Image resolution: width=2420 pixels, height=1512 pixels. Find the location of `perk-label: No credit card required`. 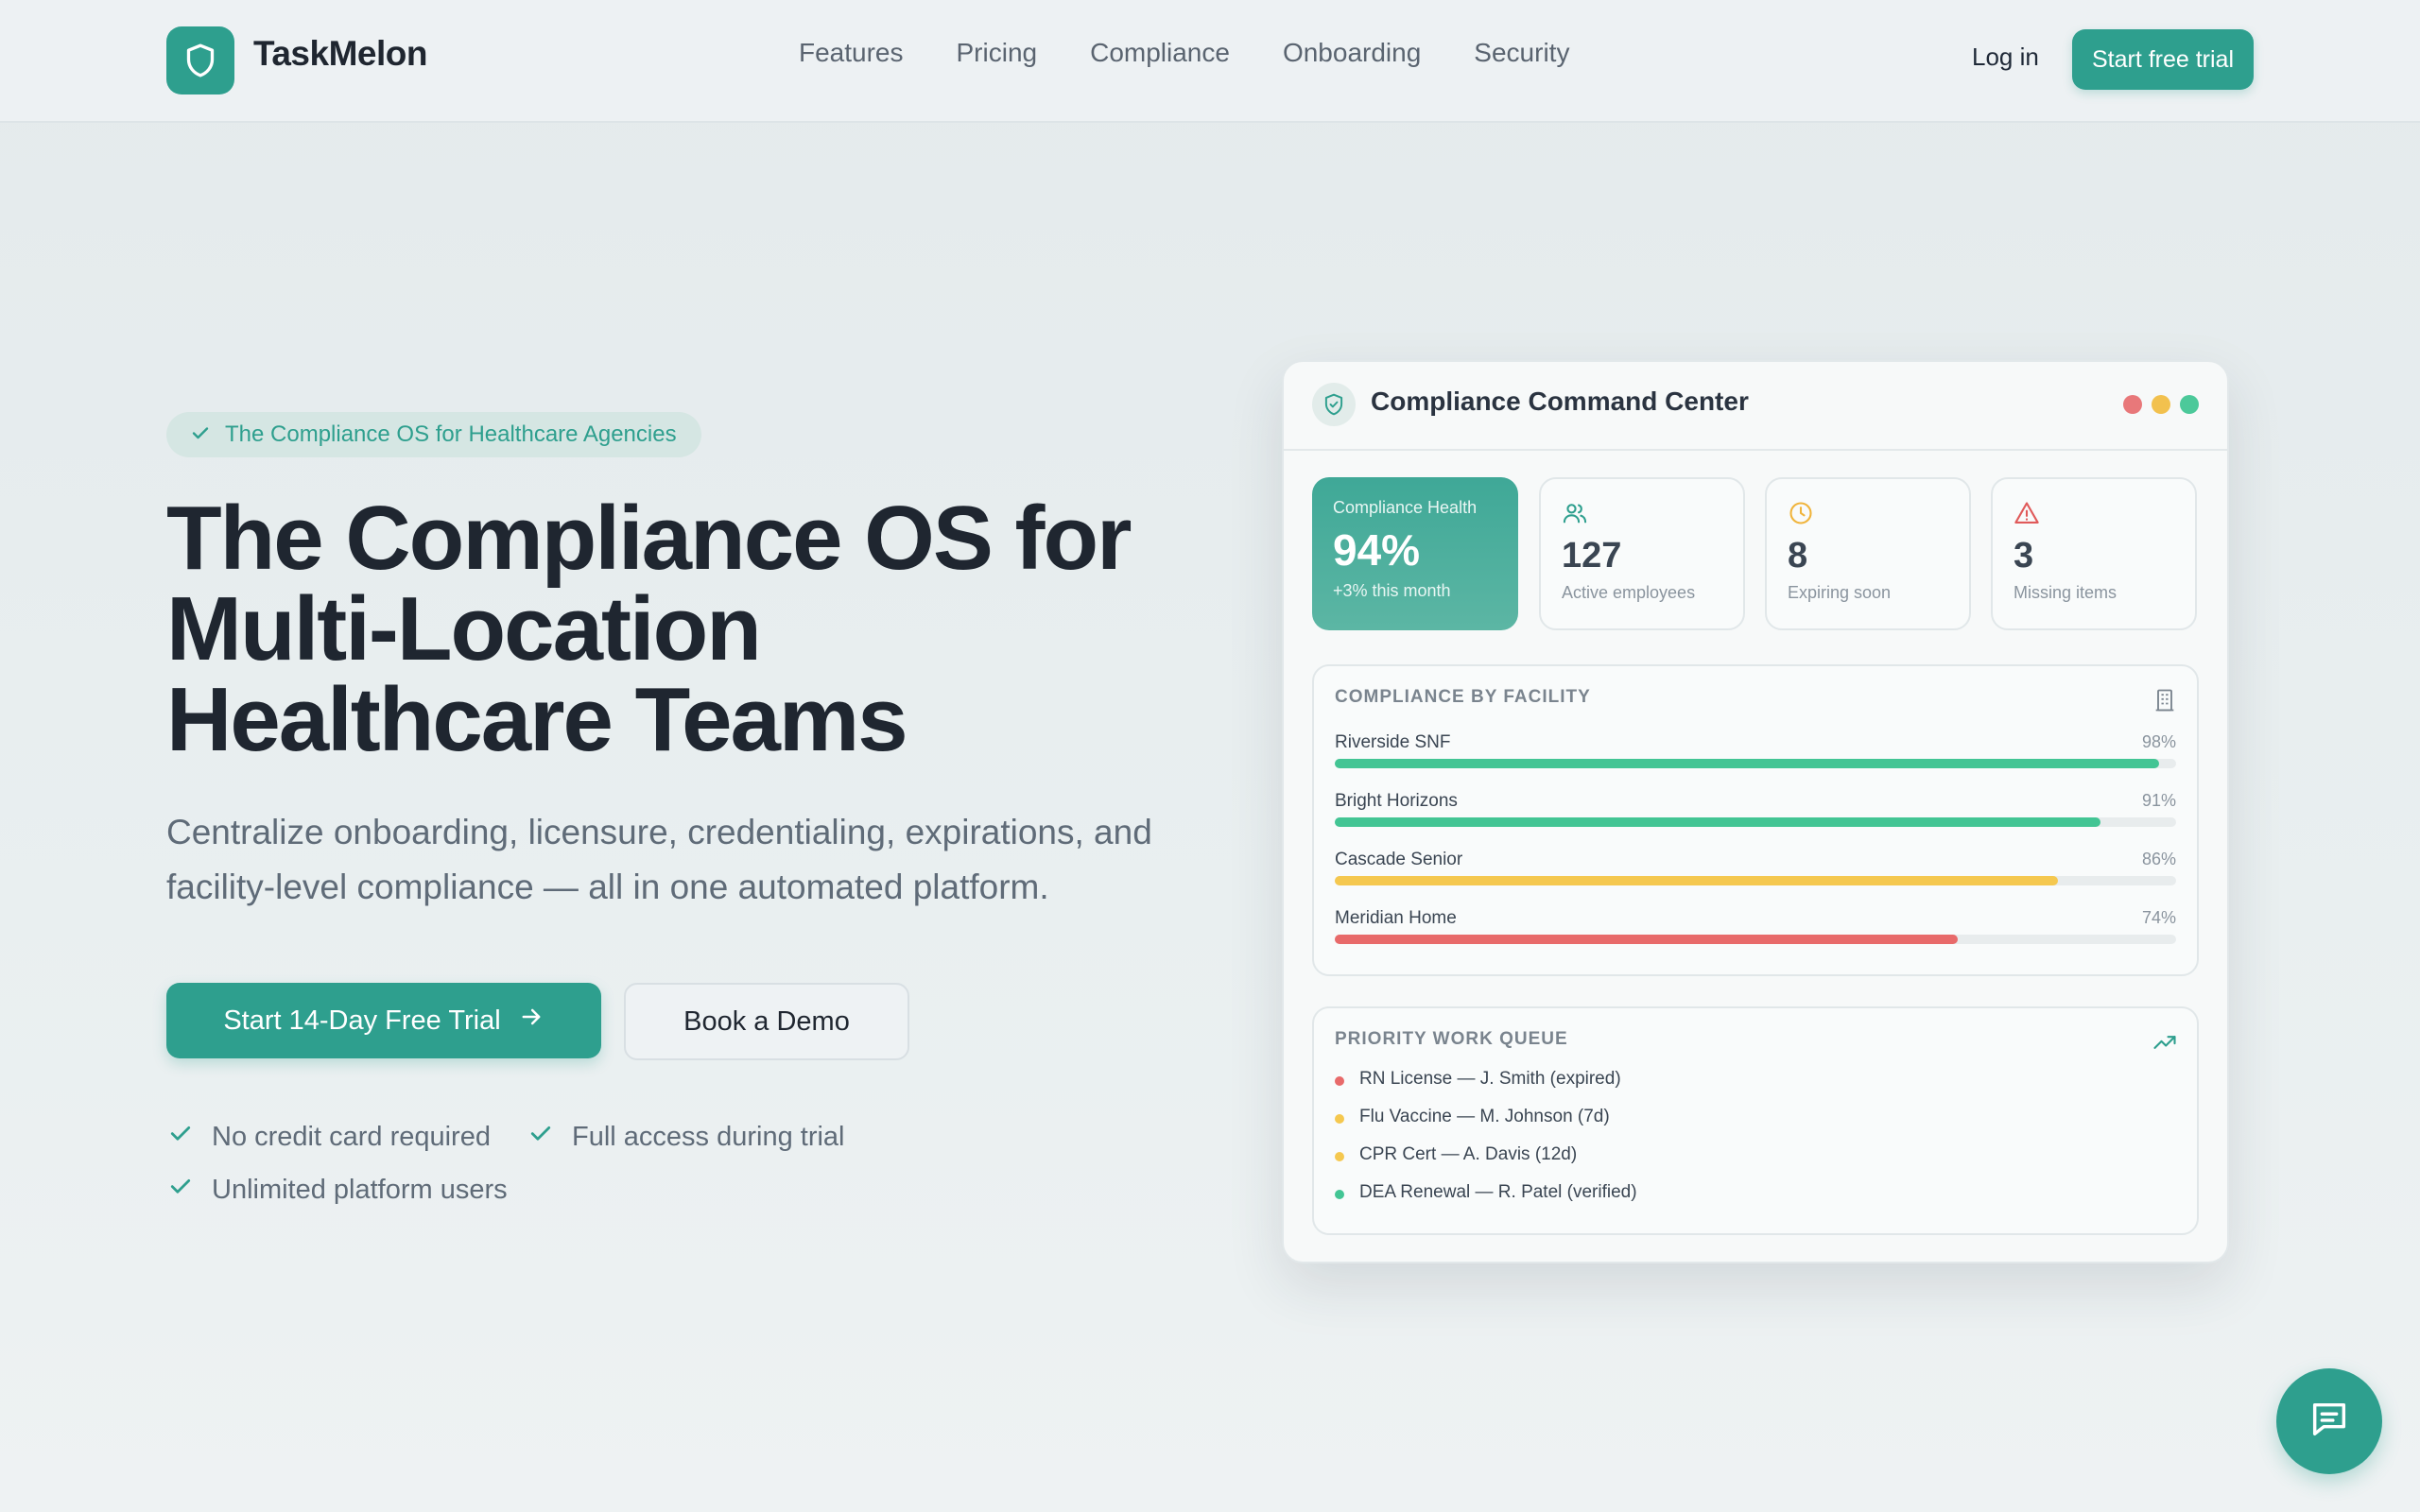

perk-label: No credit card required is located at coordinates (351, 1136).